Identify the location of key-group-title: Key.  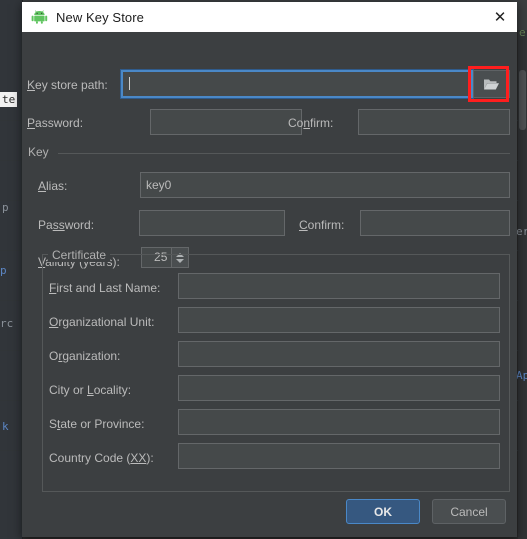
(38, 152).